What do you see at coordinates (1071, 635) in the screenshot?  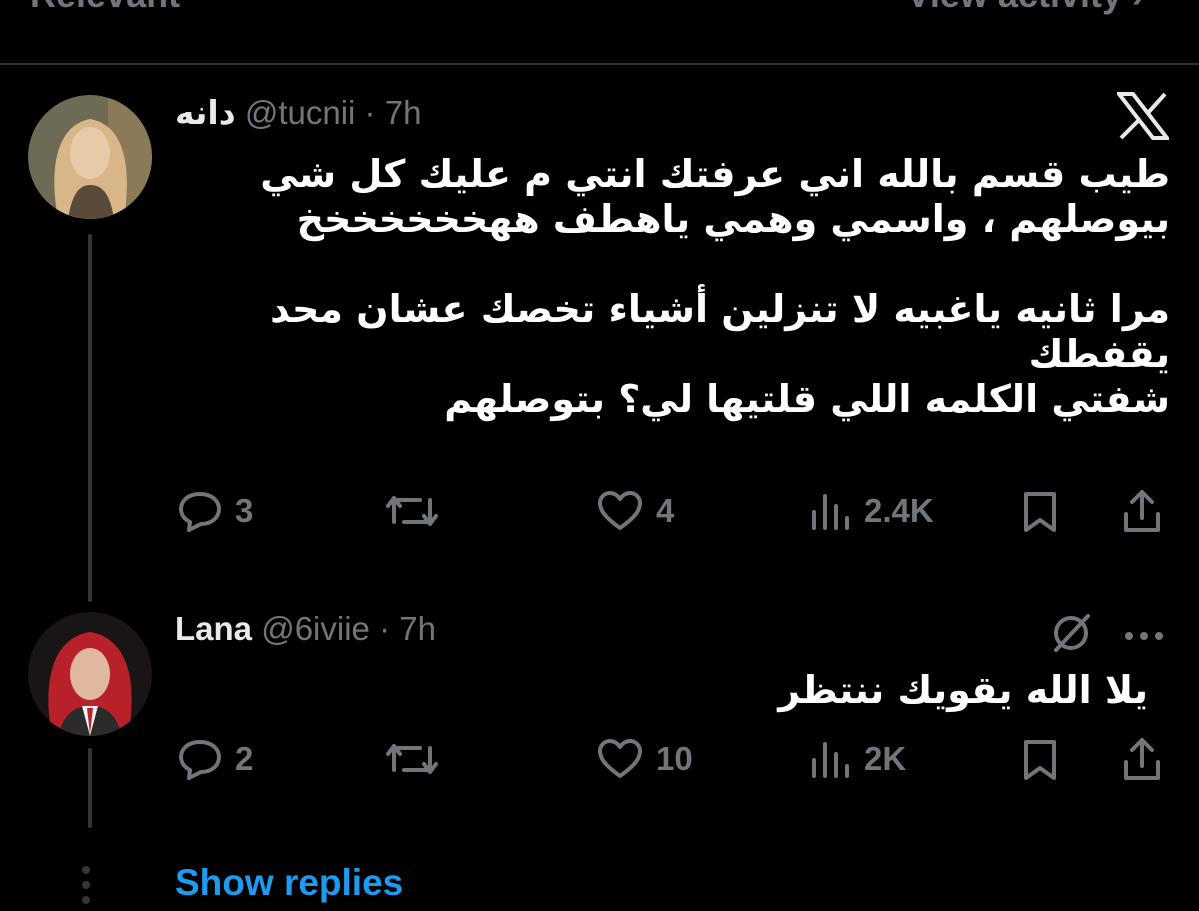 I see `grok-icon` at bounding box center [1071, 635].